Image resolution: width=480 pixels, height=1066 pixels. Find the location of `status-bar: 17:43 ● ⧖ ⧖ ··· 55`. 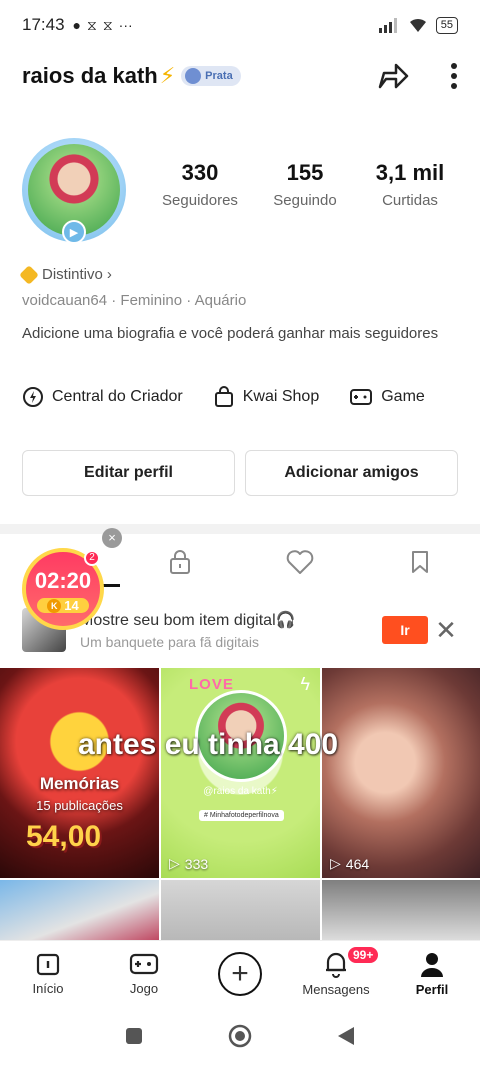

status-bar: 17:43 ● ⧖ ⧖ ··· 55 is located at coordinates (240, 25).